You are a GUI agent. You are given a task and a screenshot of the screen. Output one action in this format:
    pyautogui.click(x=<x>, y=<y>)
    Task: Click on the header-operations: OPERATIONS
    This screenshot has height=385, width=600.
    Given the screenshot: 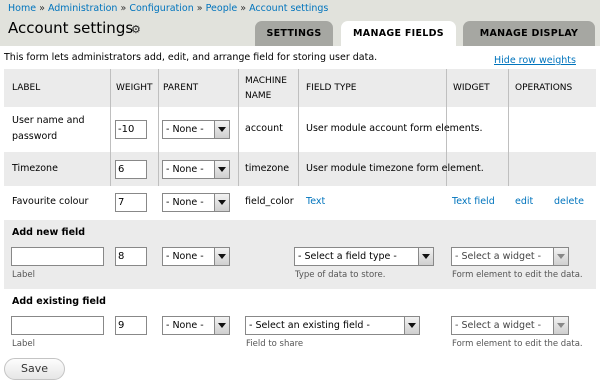 What is the action you would take?
    pyautogui.click(x=544, y=88)
    